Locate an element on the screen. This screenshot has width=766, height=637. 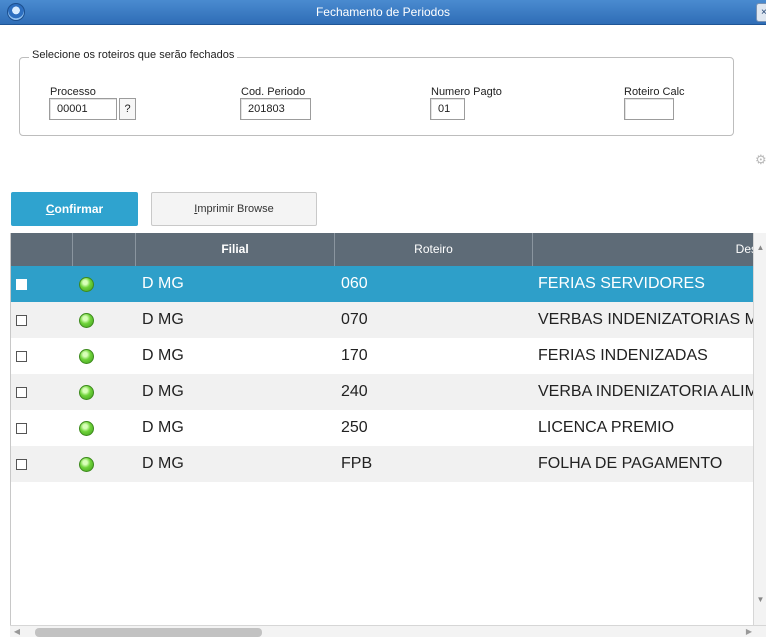
table-row: D MG 060 FERIAS SERVIDORES is located at coordinates (388, 284).